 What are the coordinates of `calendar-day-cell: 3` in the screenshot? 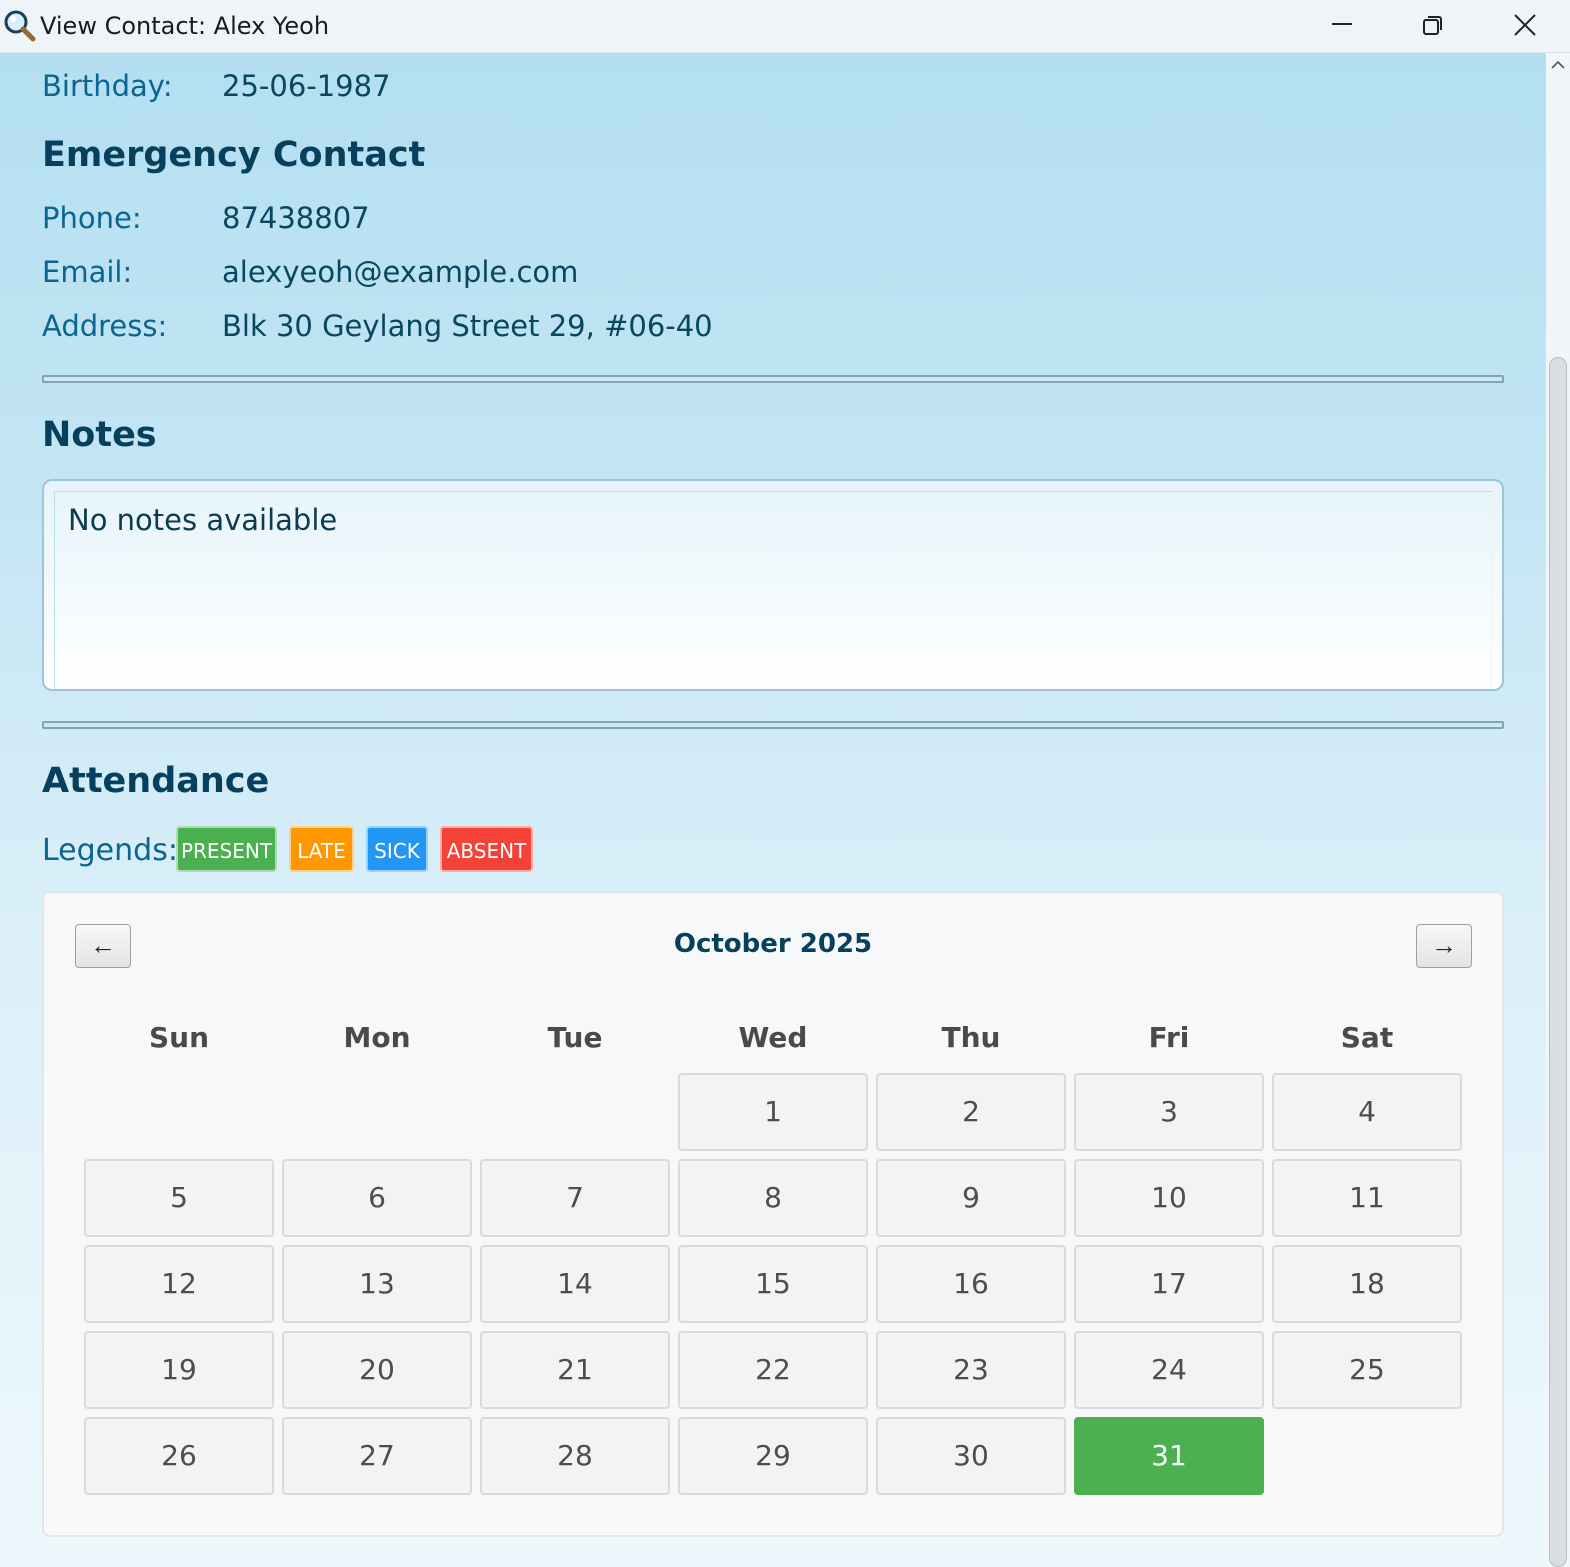 It's located at (1169, 1112).